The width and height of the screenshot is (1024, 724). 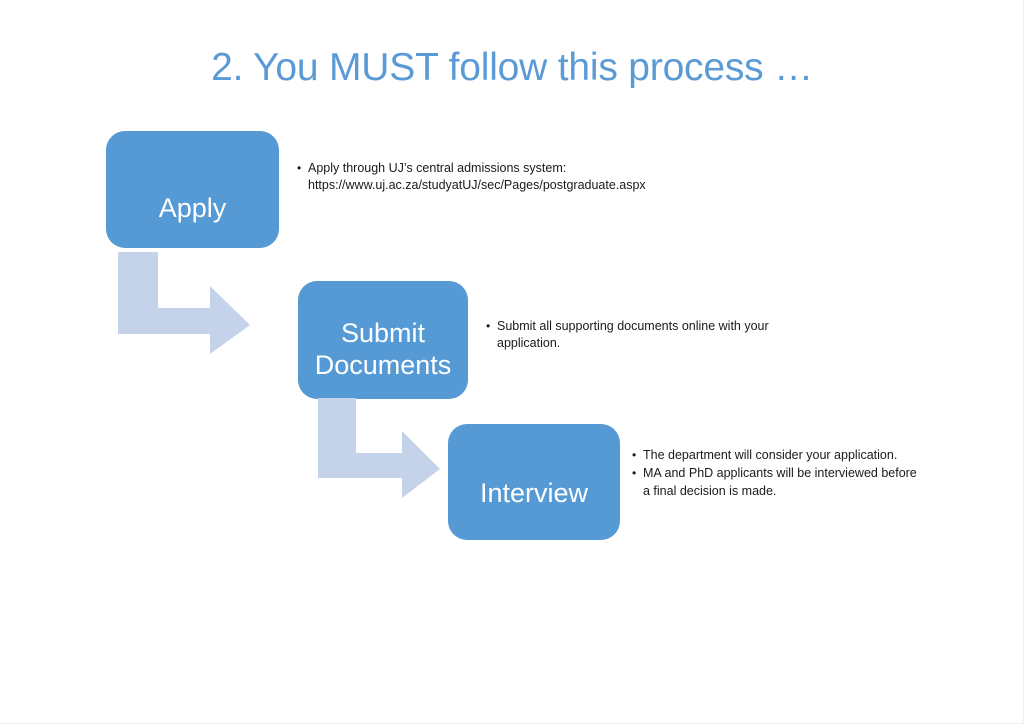 I want to click on elbow-arrow-apply-to-submit, so click(x=184, y=303).